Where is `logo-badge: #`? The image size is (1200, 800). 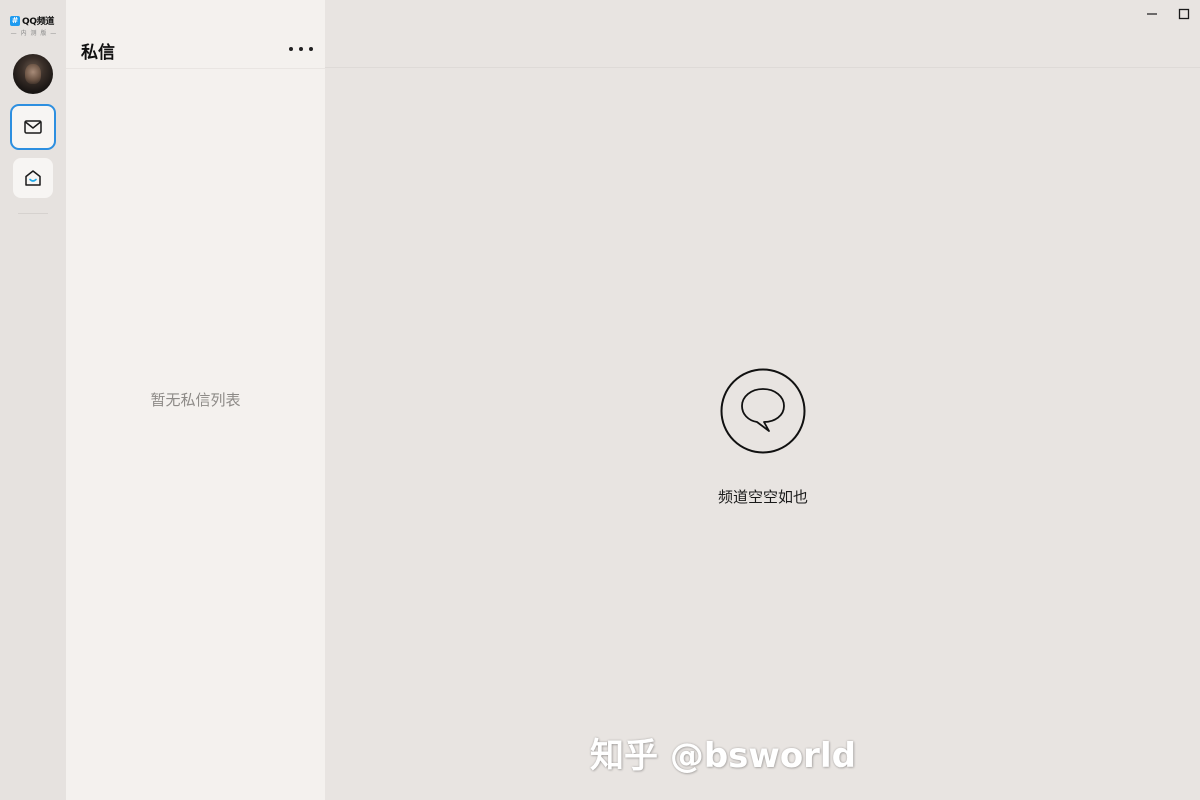
logo-badge: # is located at coordinates (15, 21).